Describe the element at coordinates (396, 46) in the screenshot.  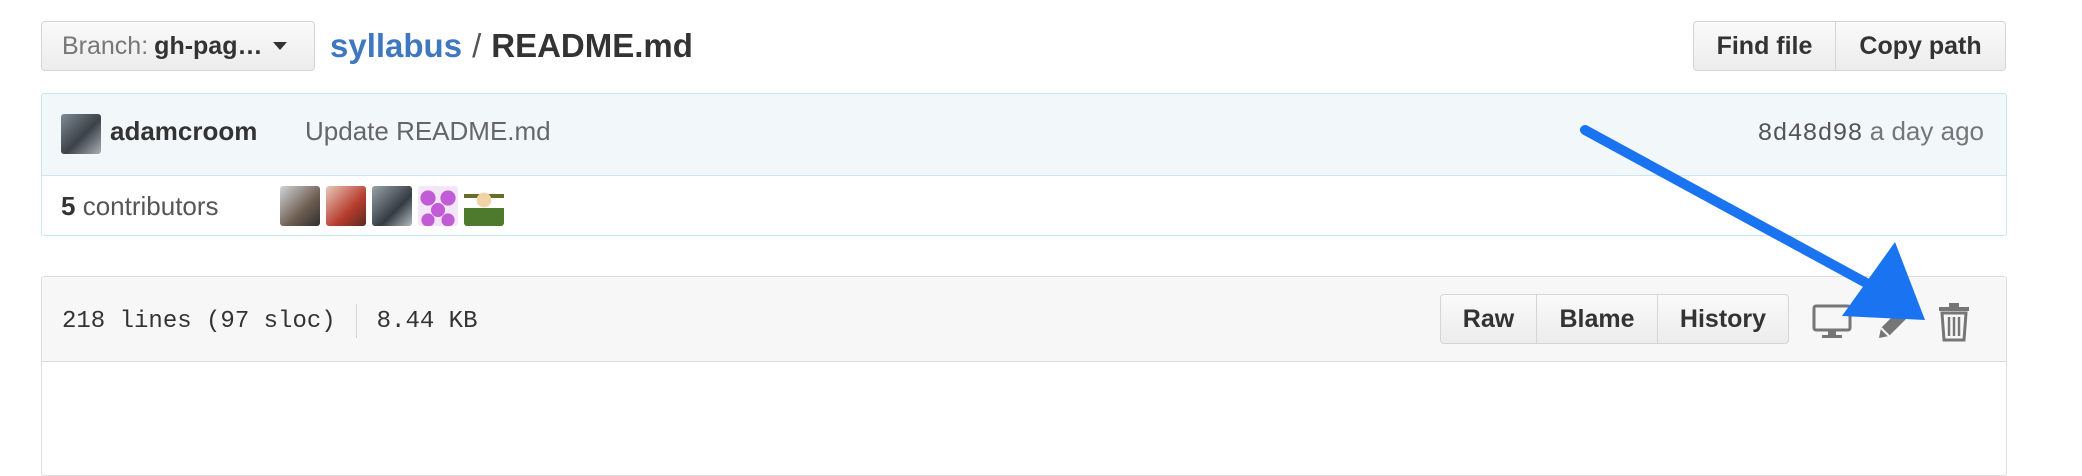
I see `breadcrumb-repo-link: syllabus` at that location.